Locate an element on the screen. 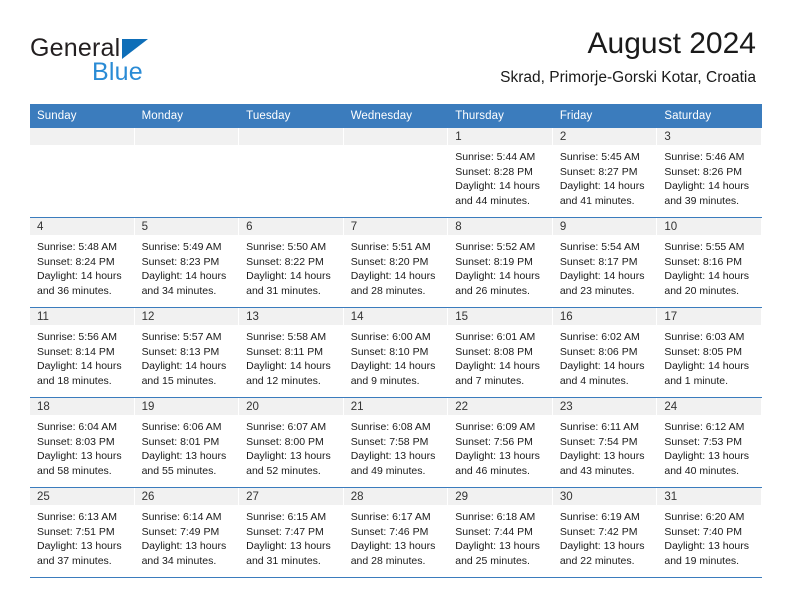 The height and width of the screenshot is (612, 792). sunset-text: Sunset: 8:05 PM is located at coordinates (703, 351).